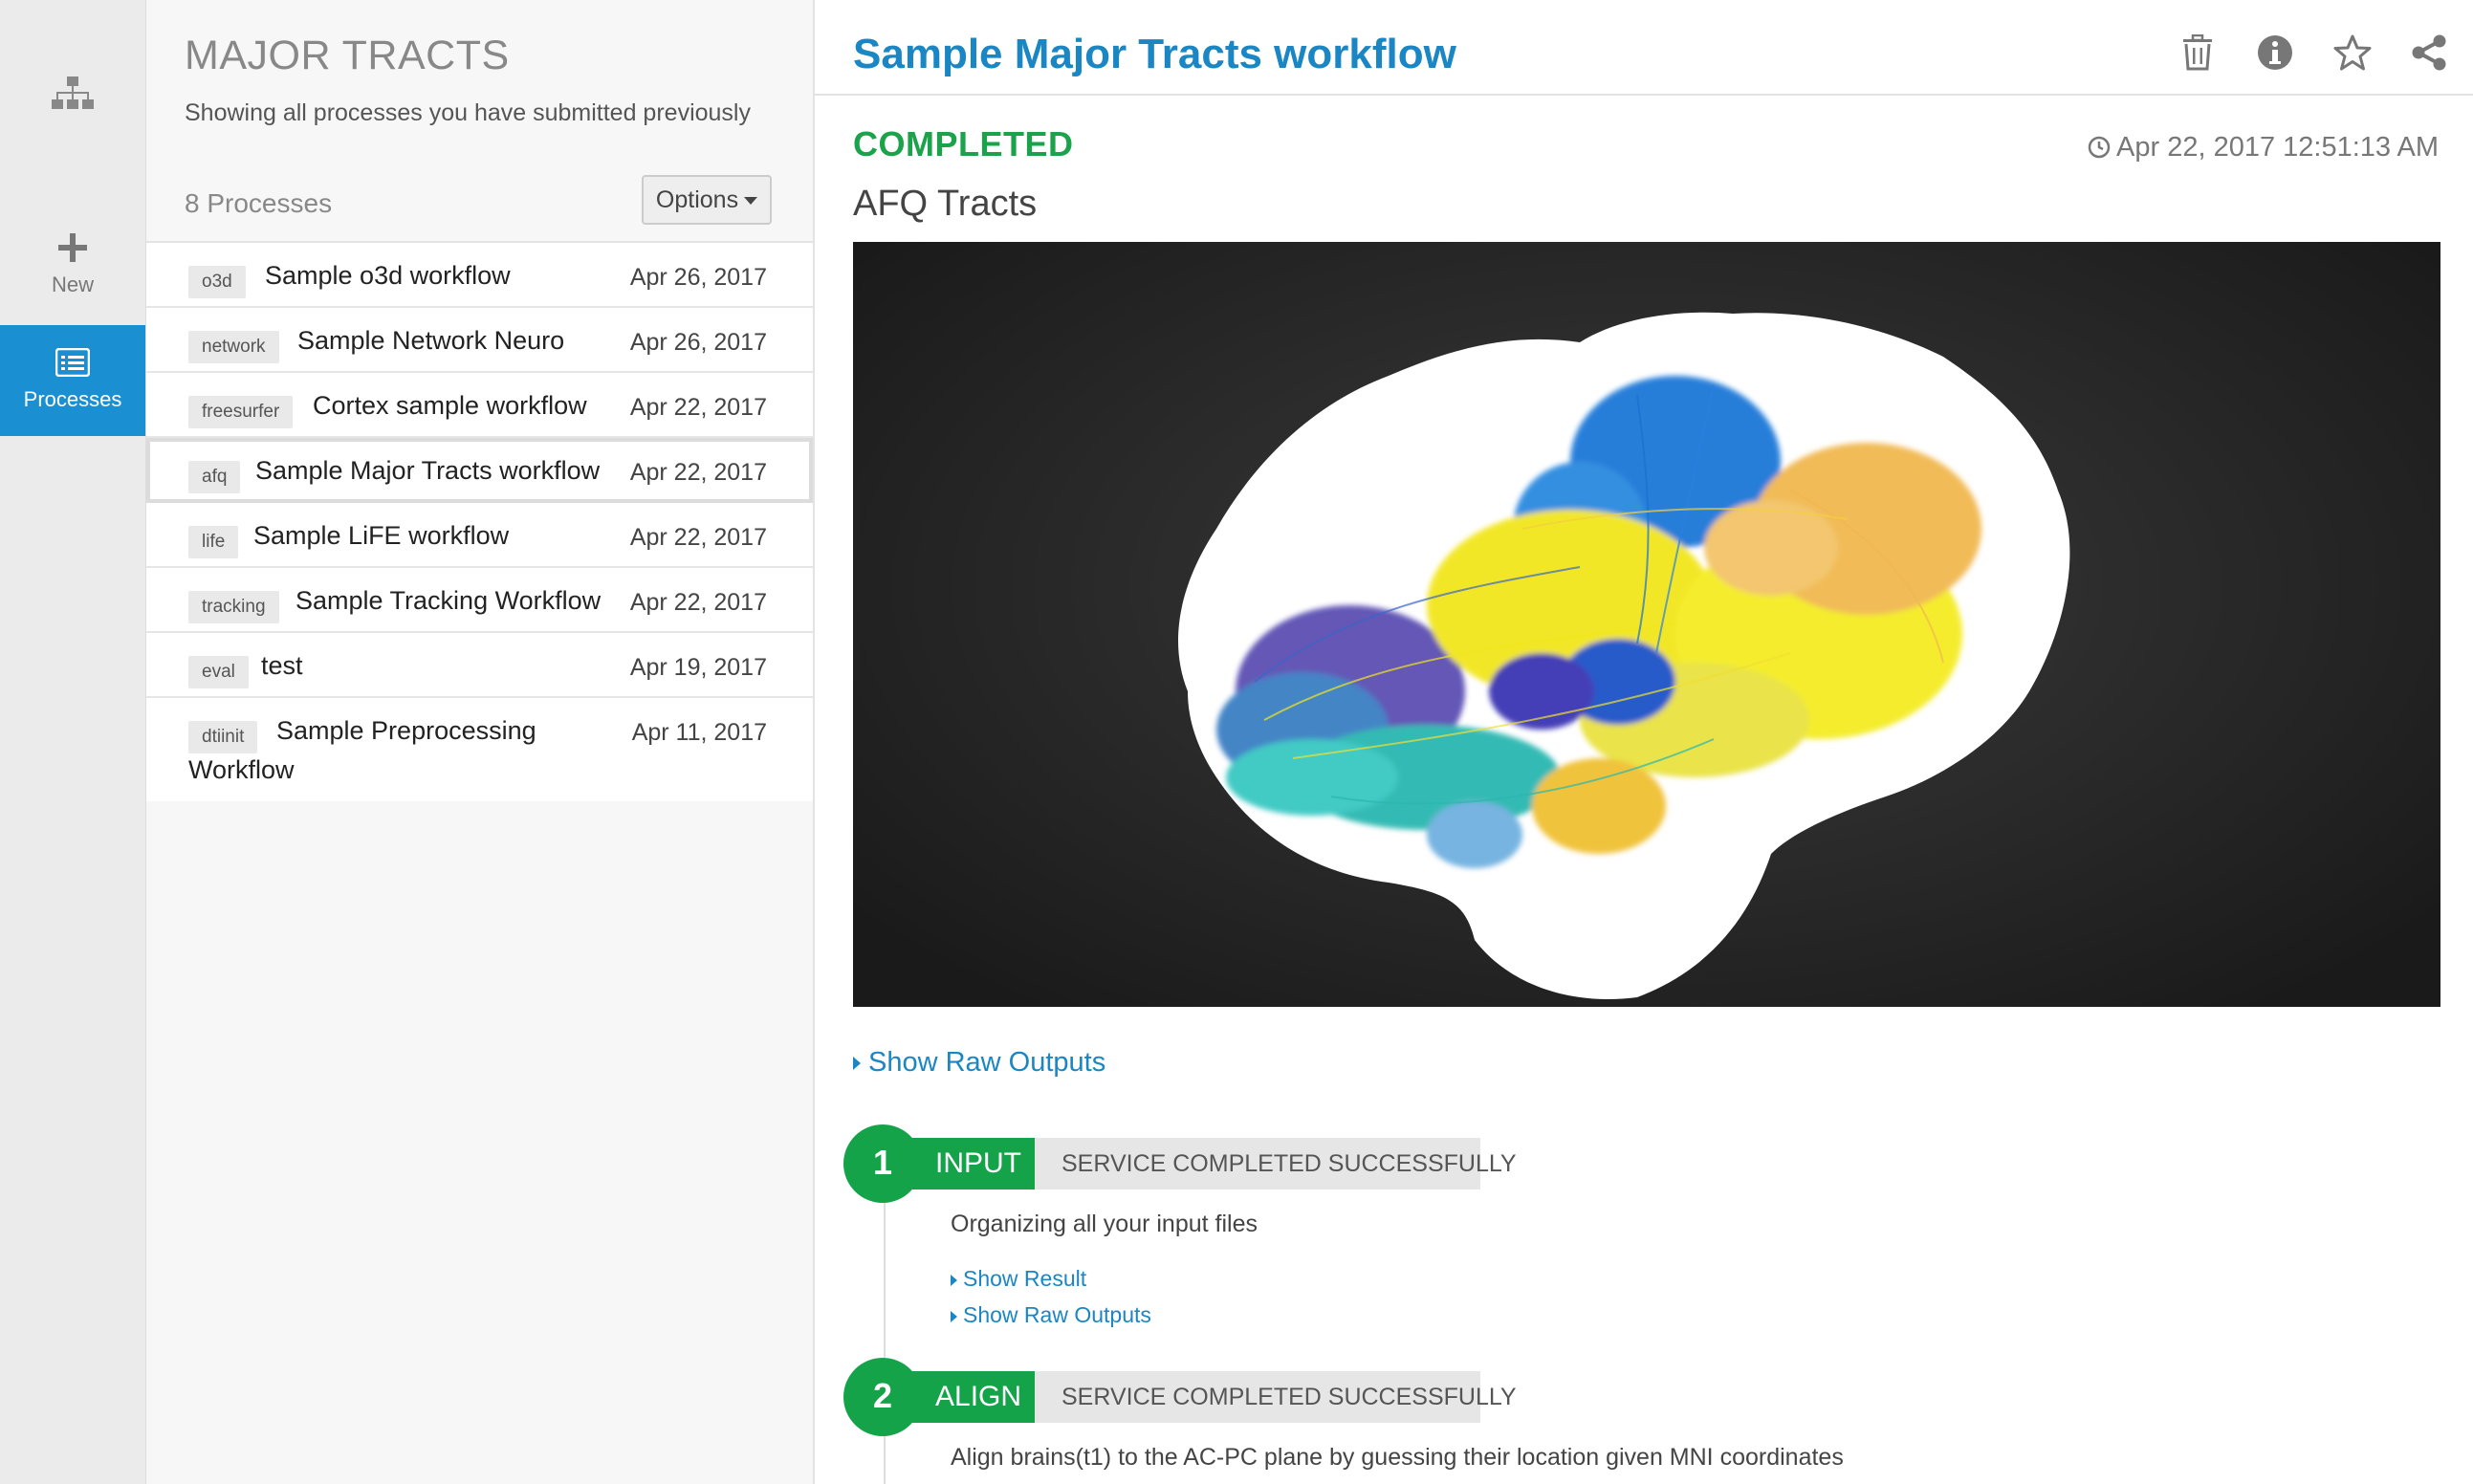 The height and width of the screenshot is (1484, 2473). What do you see at coordinates (698, 668) in the screenshot?
I see `process-date: Apr 19, 2017` at bounding box center [698, 668].